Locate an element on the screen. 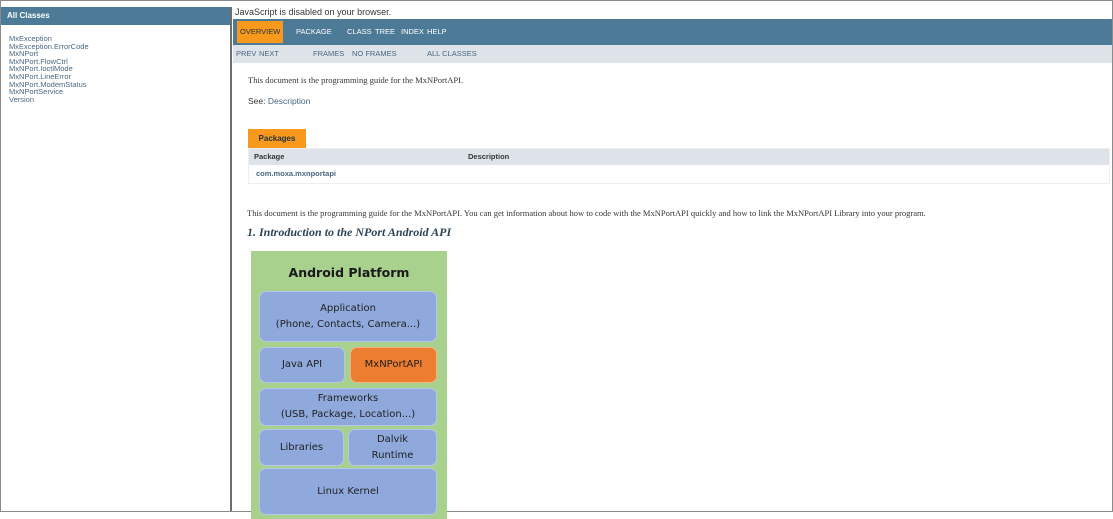  table-header-row: Package Description is located at coordinates (679, 157).